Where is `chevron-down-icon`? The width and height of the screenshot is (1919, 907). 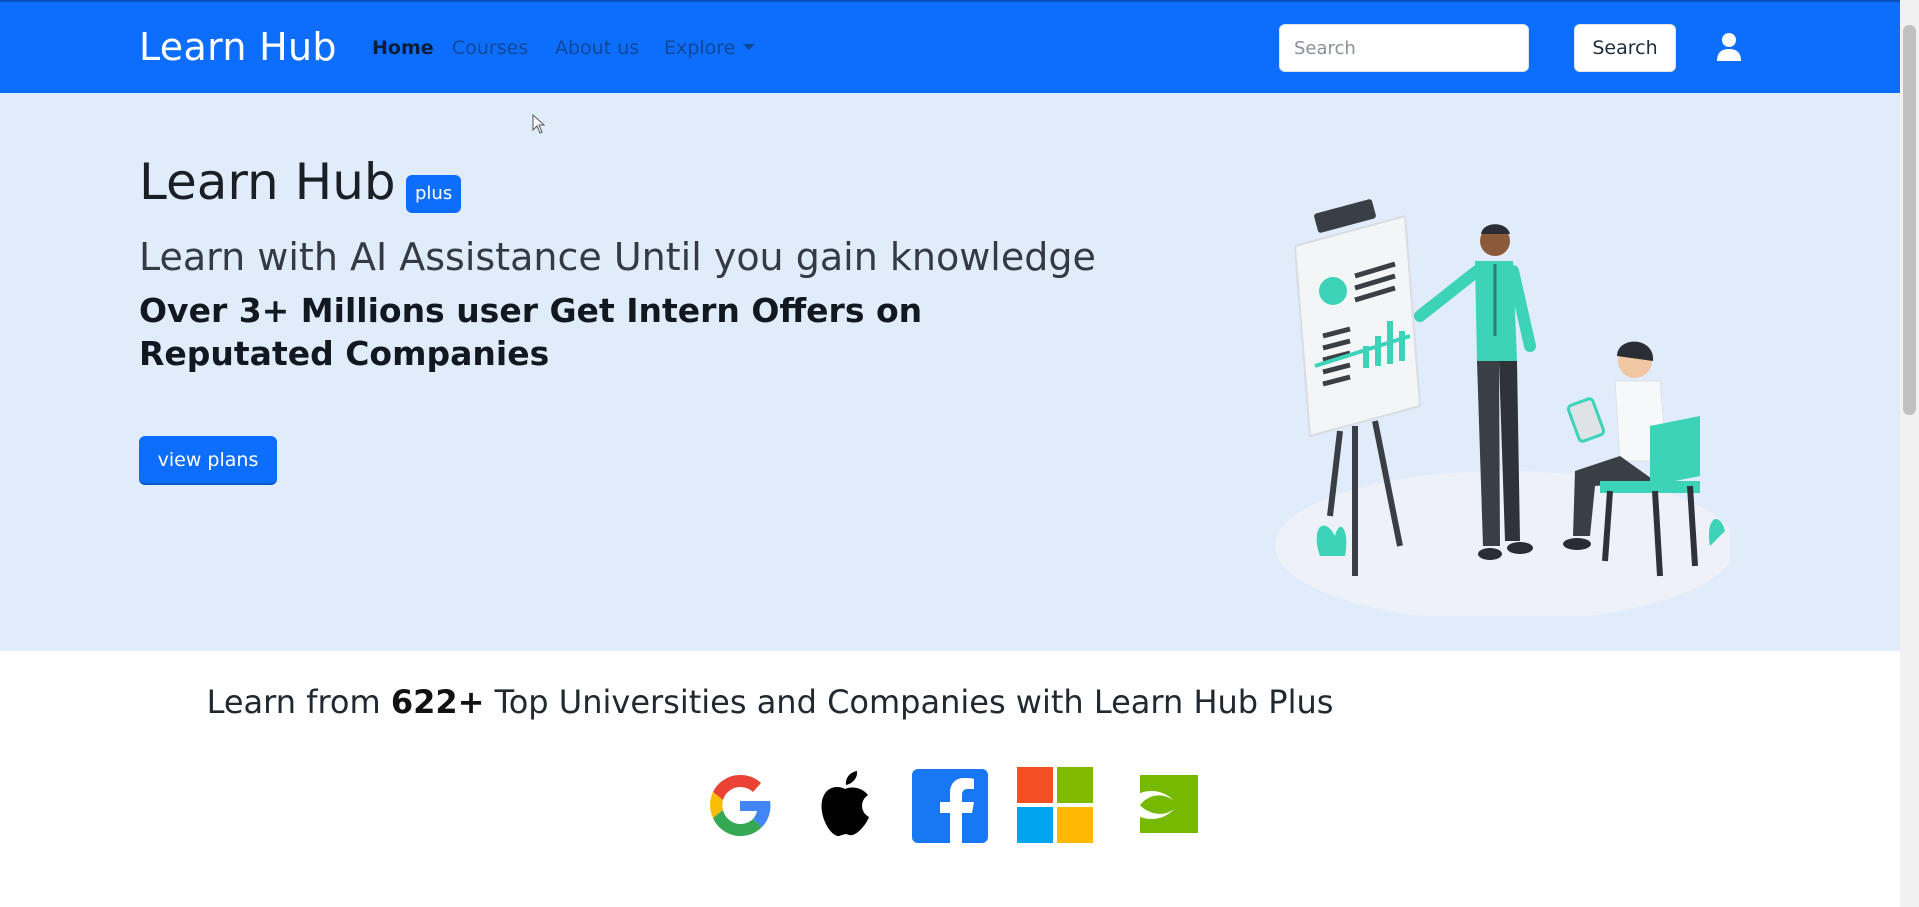 chevron-down-icon is located at coordinates (749, 47).